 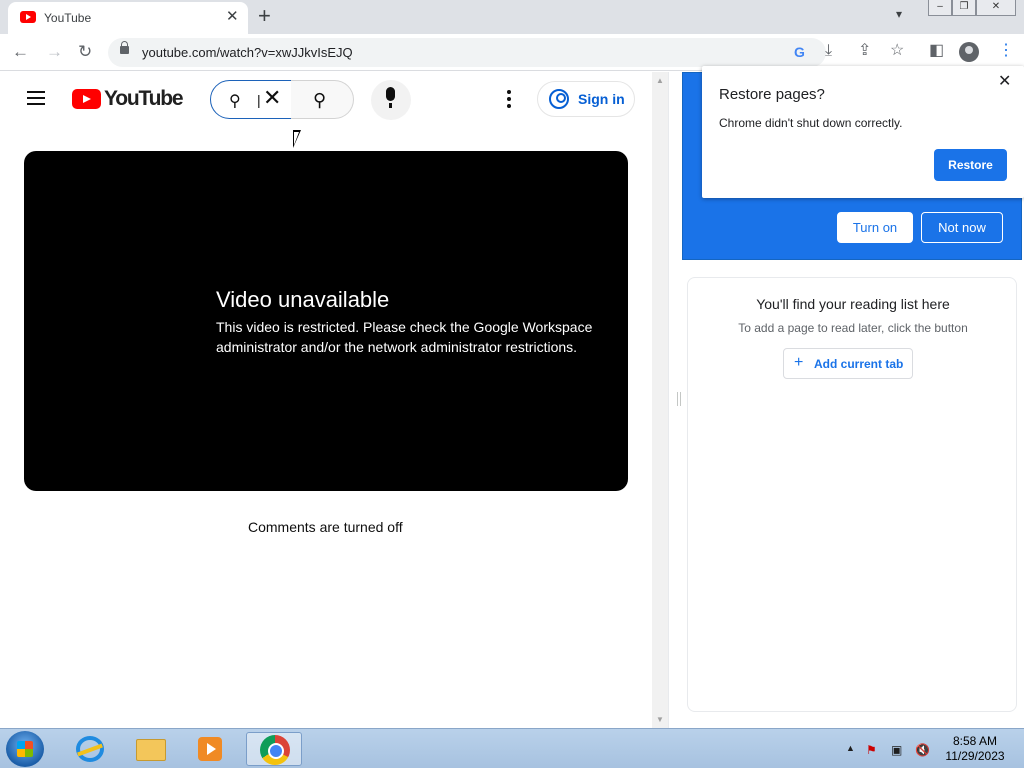 What do you see at coordinates (509, 100) in the screenshot?
I see `settings-more-icon` at bounding box center [509, 100].